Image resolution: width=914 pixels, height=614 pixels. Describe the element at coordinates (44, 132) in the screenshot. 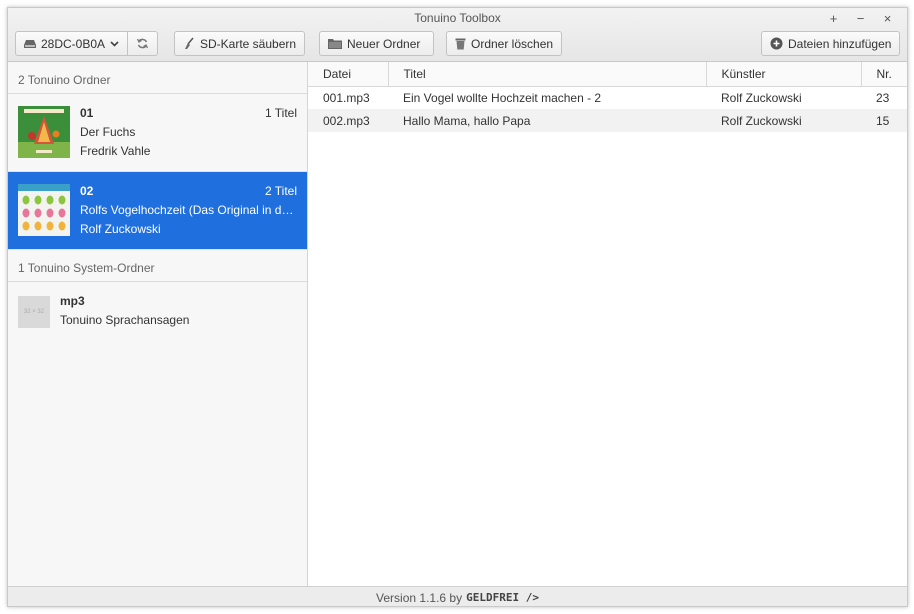

I see `album-cover-der-fuchs` at that location.